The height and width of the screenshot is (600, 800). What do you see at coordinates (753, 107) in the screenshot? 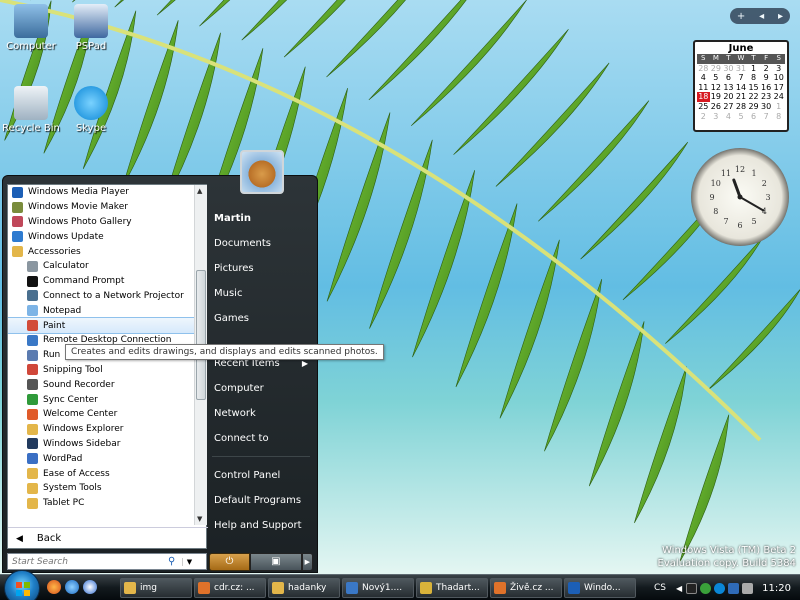
I see `calendar-day: 29` at bounding box center [753, 107].